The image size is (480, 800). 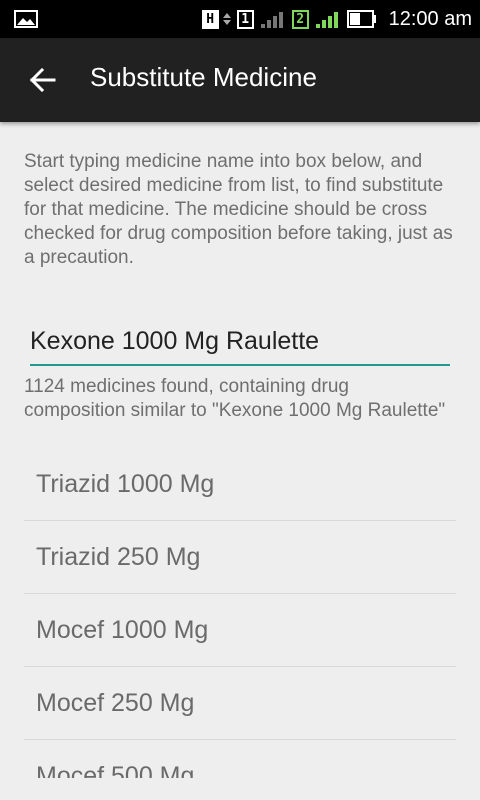 What do you see at coordinates (361, 19) in the screenshot?
I see `battery-icon` at bounding box center [361, 19].